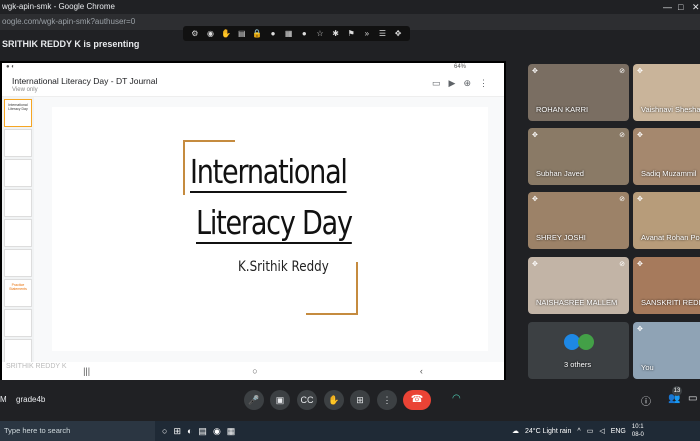 The image size is (700, 441). Describe the element at coordinates (307, 400) in the screenshot. I see `captions-button: CC` at that location.